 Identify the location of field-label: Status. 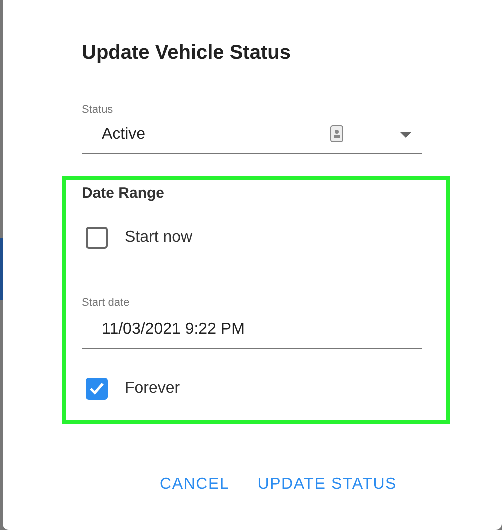
(98, 110).